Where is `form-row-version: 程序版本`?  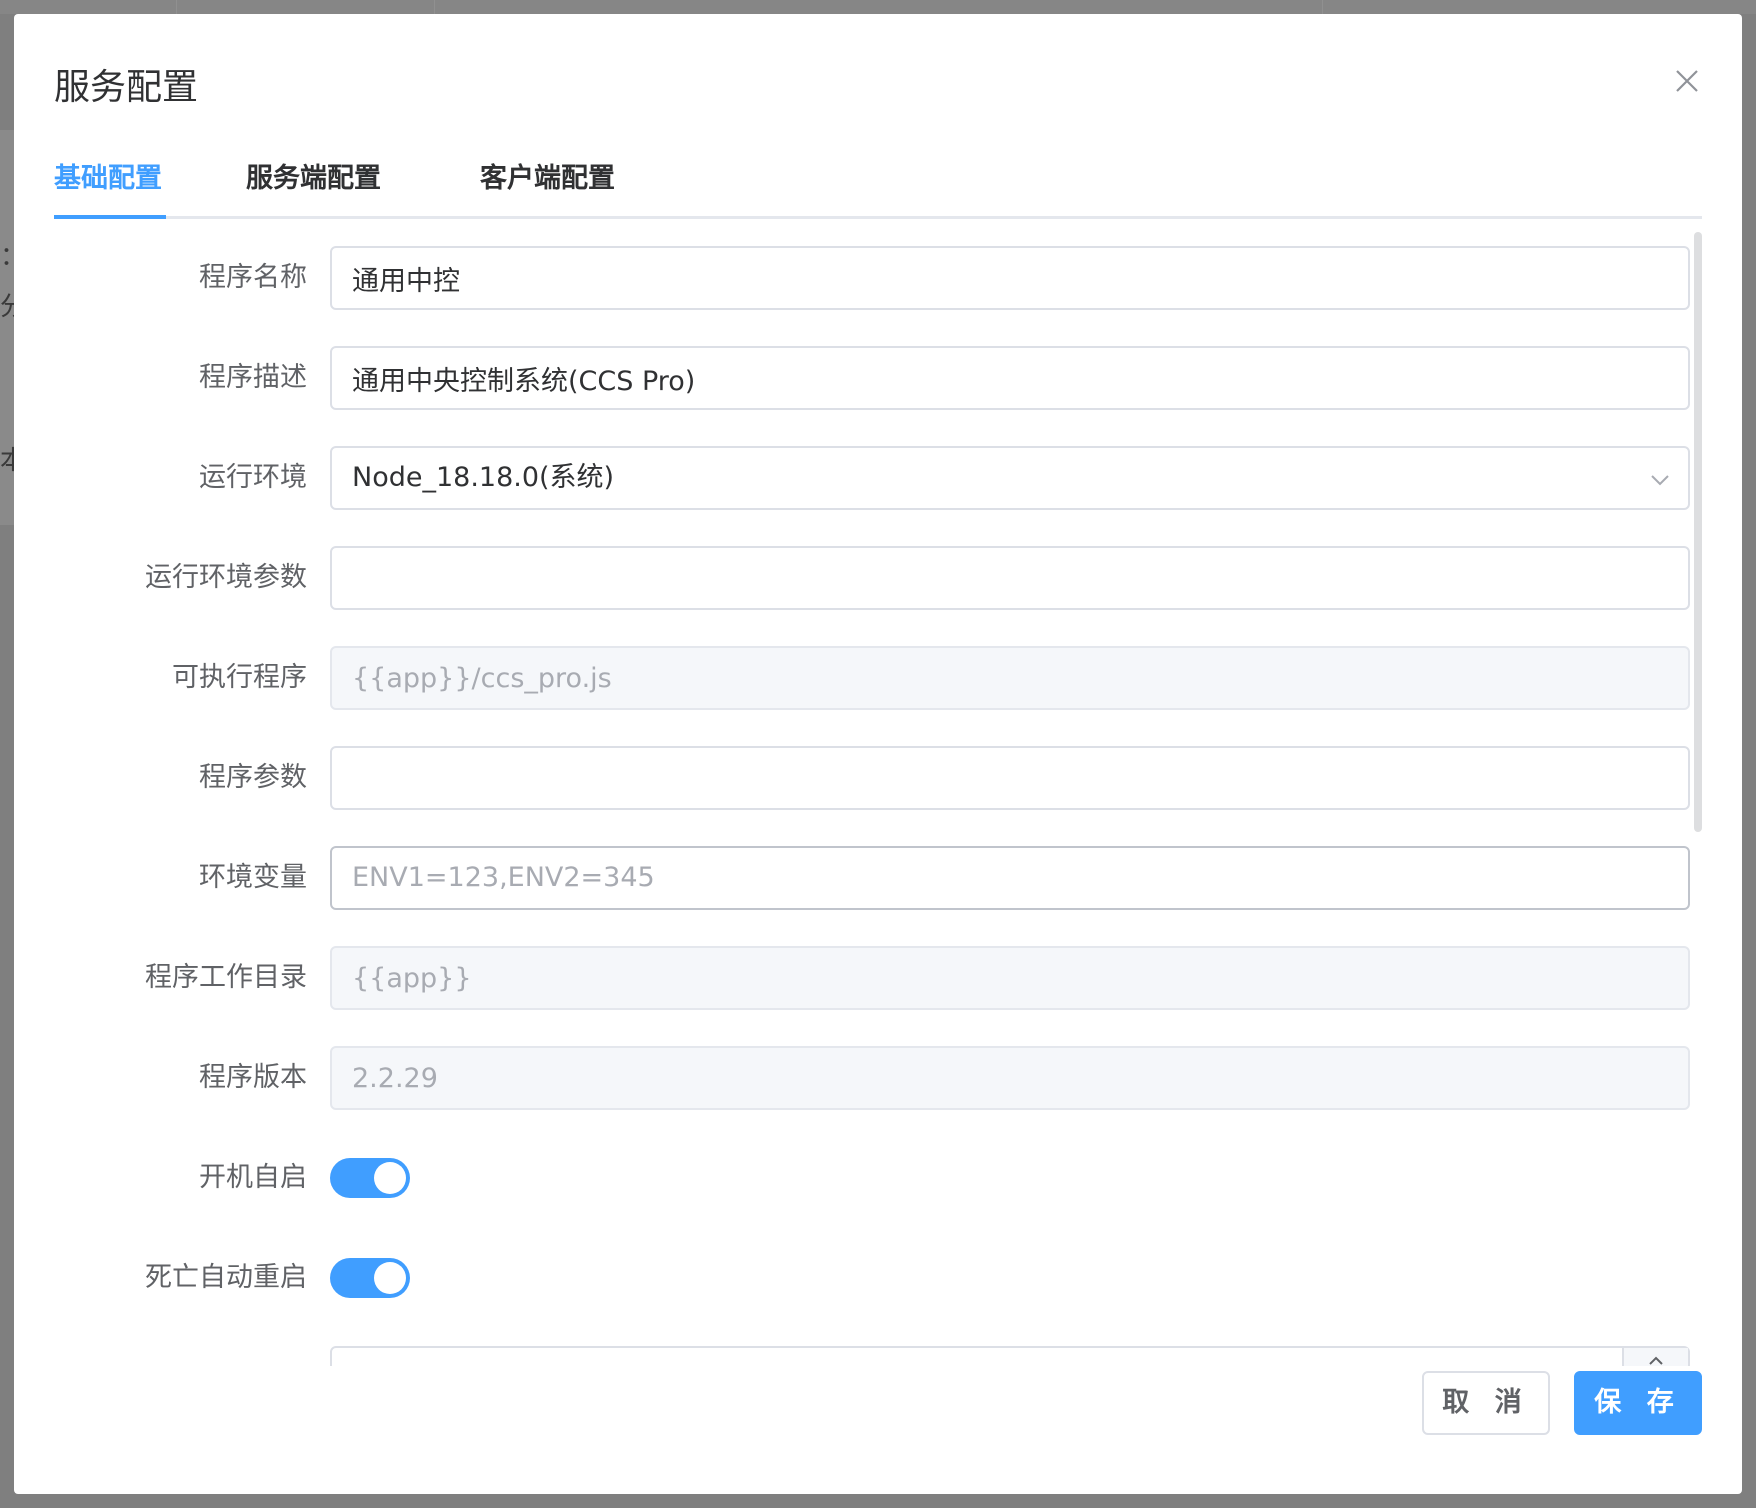 form-row-version: 程序版本 is located at coordinates (878, 1078).